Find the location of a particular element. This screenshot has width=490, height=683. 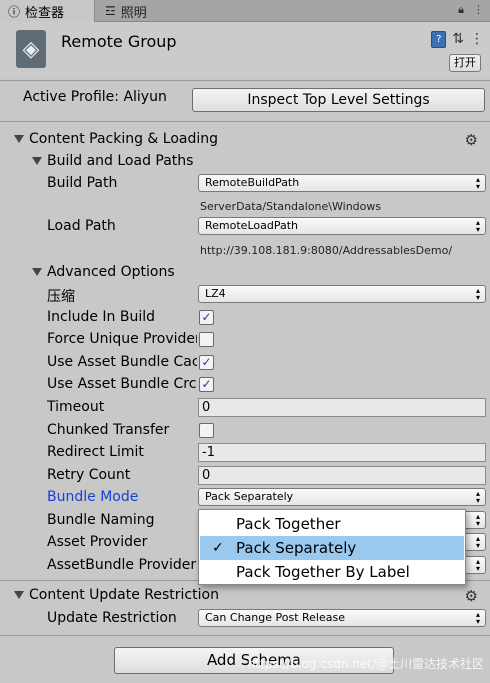

build-load-paths-header: Build and Load Paths is located at coordinates (112, 161).